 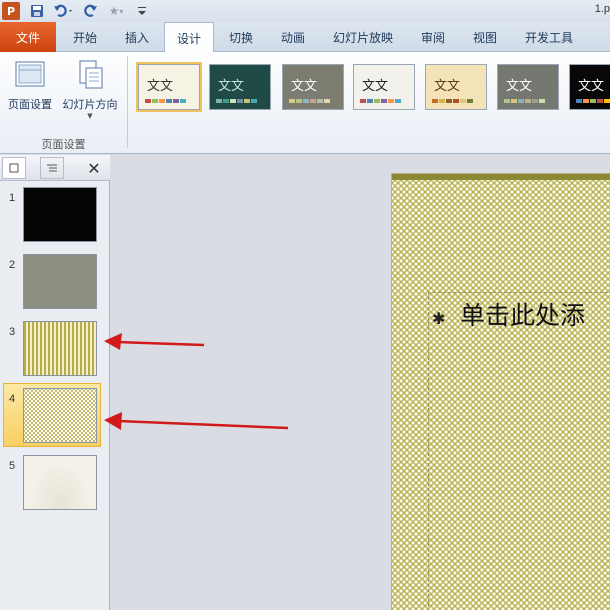 What do you see at coordinates (501, 177) in the screenshot?
I see `slide-top-band` at bounding box center [501, 177].